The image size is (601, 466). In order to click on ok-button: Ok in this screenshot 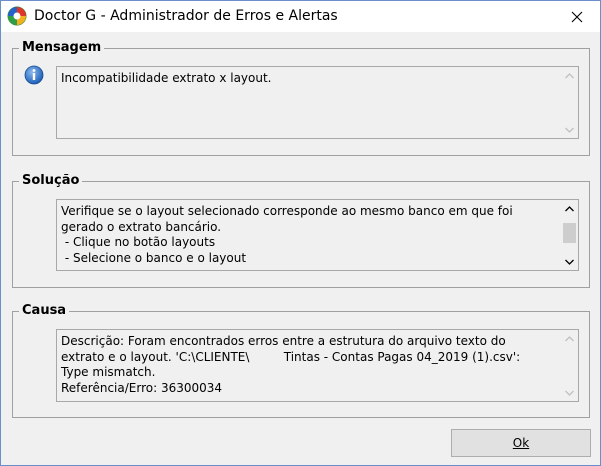, I will do `click(521, 443)`.